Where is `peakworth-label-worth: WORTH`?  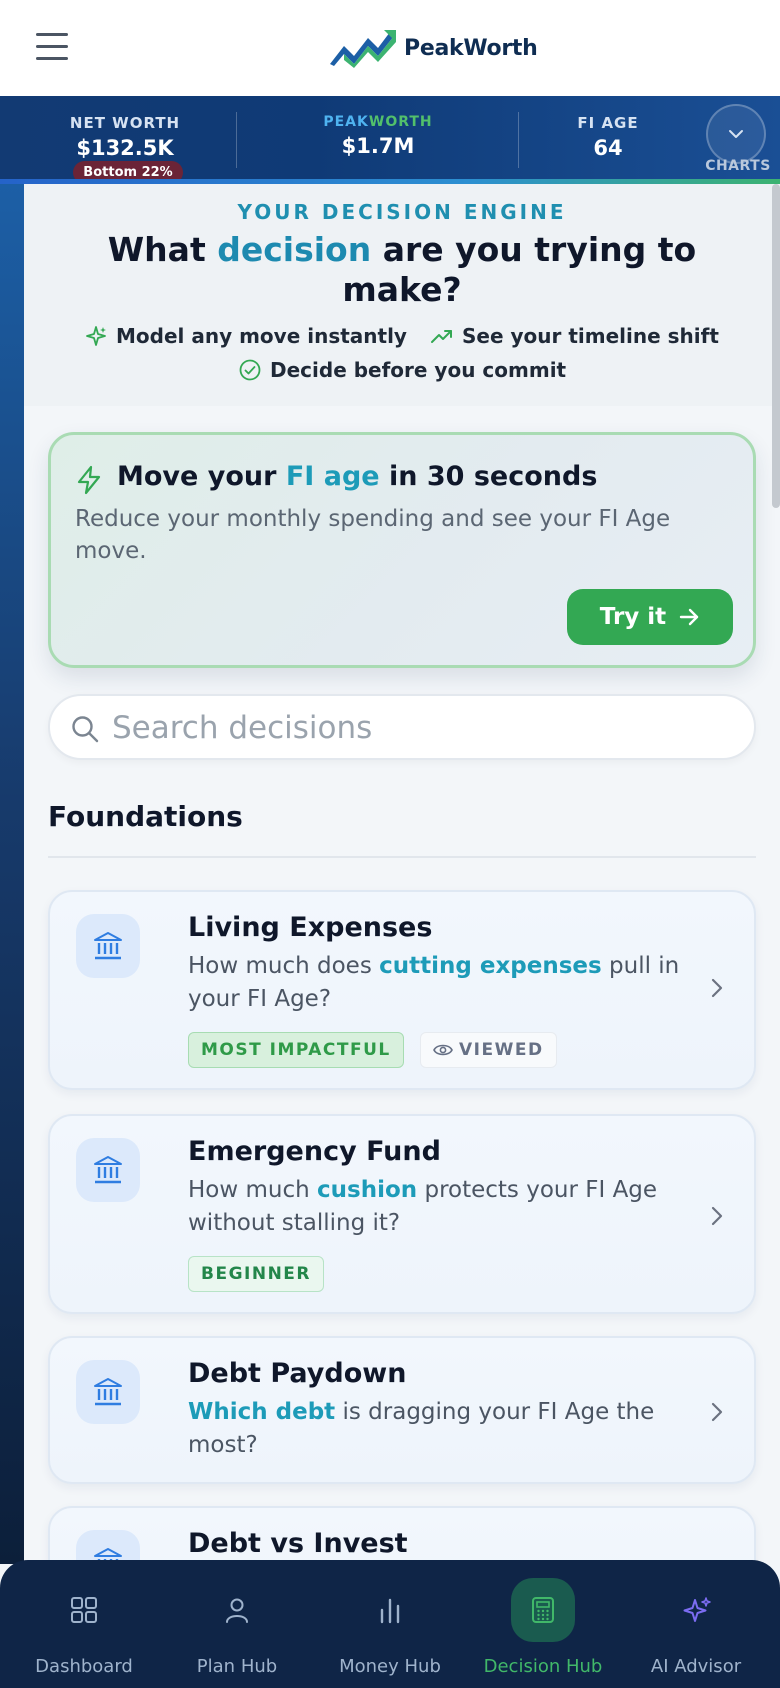 peakworth-label-worth: WORTH is located at coordinates (400, 122).